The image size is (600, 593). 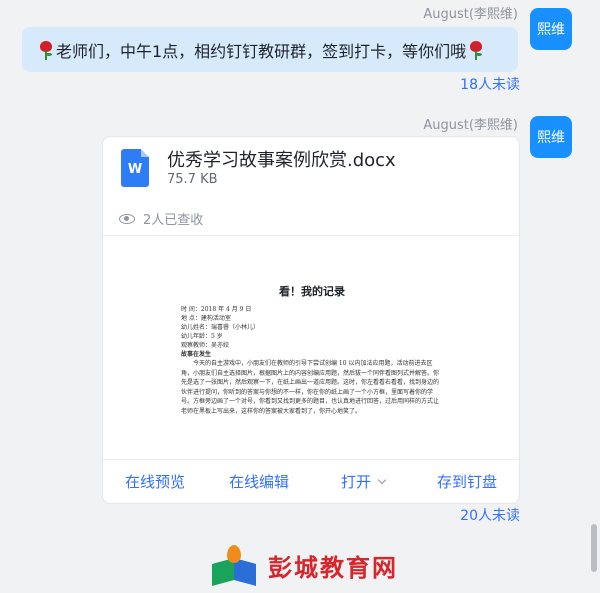 What do you see at coordinates (467, 481) in the screenshot?
I see `save-to-drive-button: 存到钉盘` at bounding box center [467, 481].